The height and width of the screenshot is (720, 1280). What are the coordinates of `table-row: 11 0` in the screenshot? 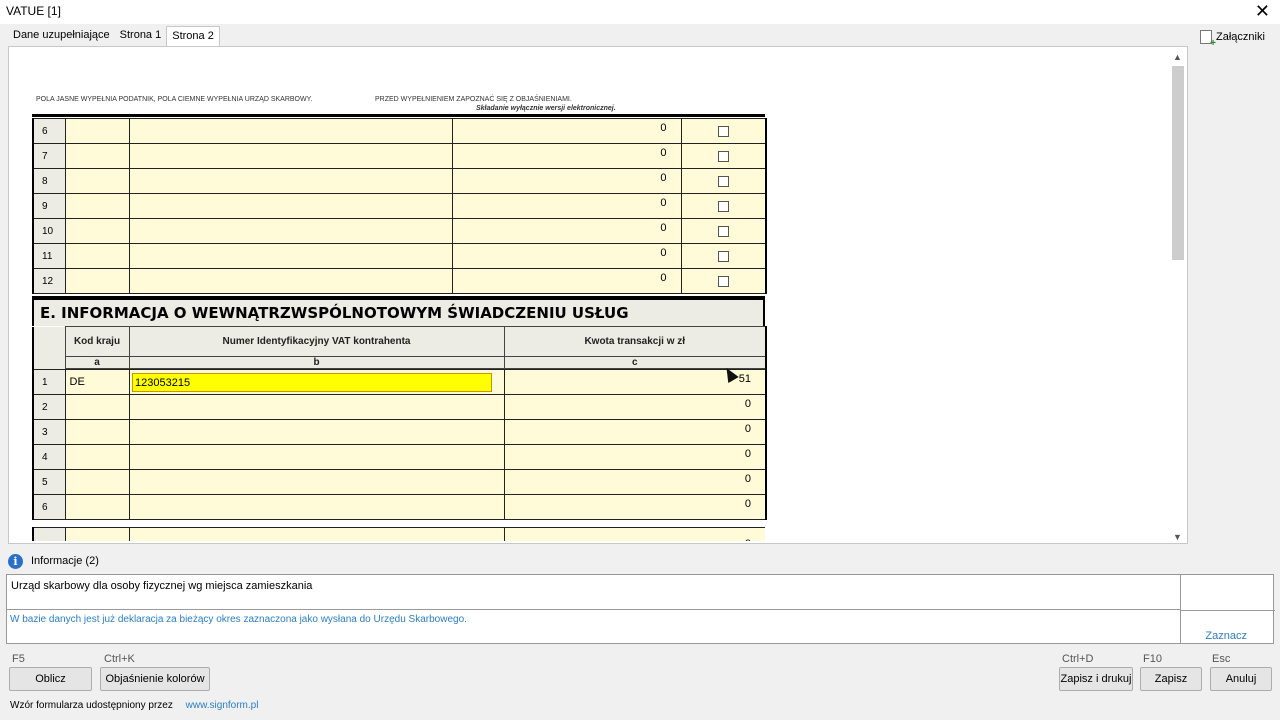 It's located at (399, 256).